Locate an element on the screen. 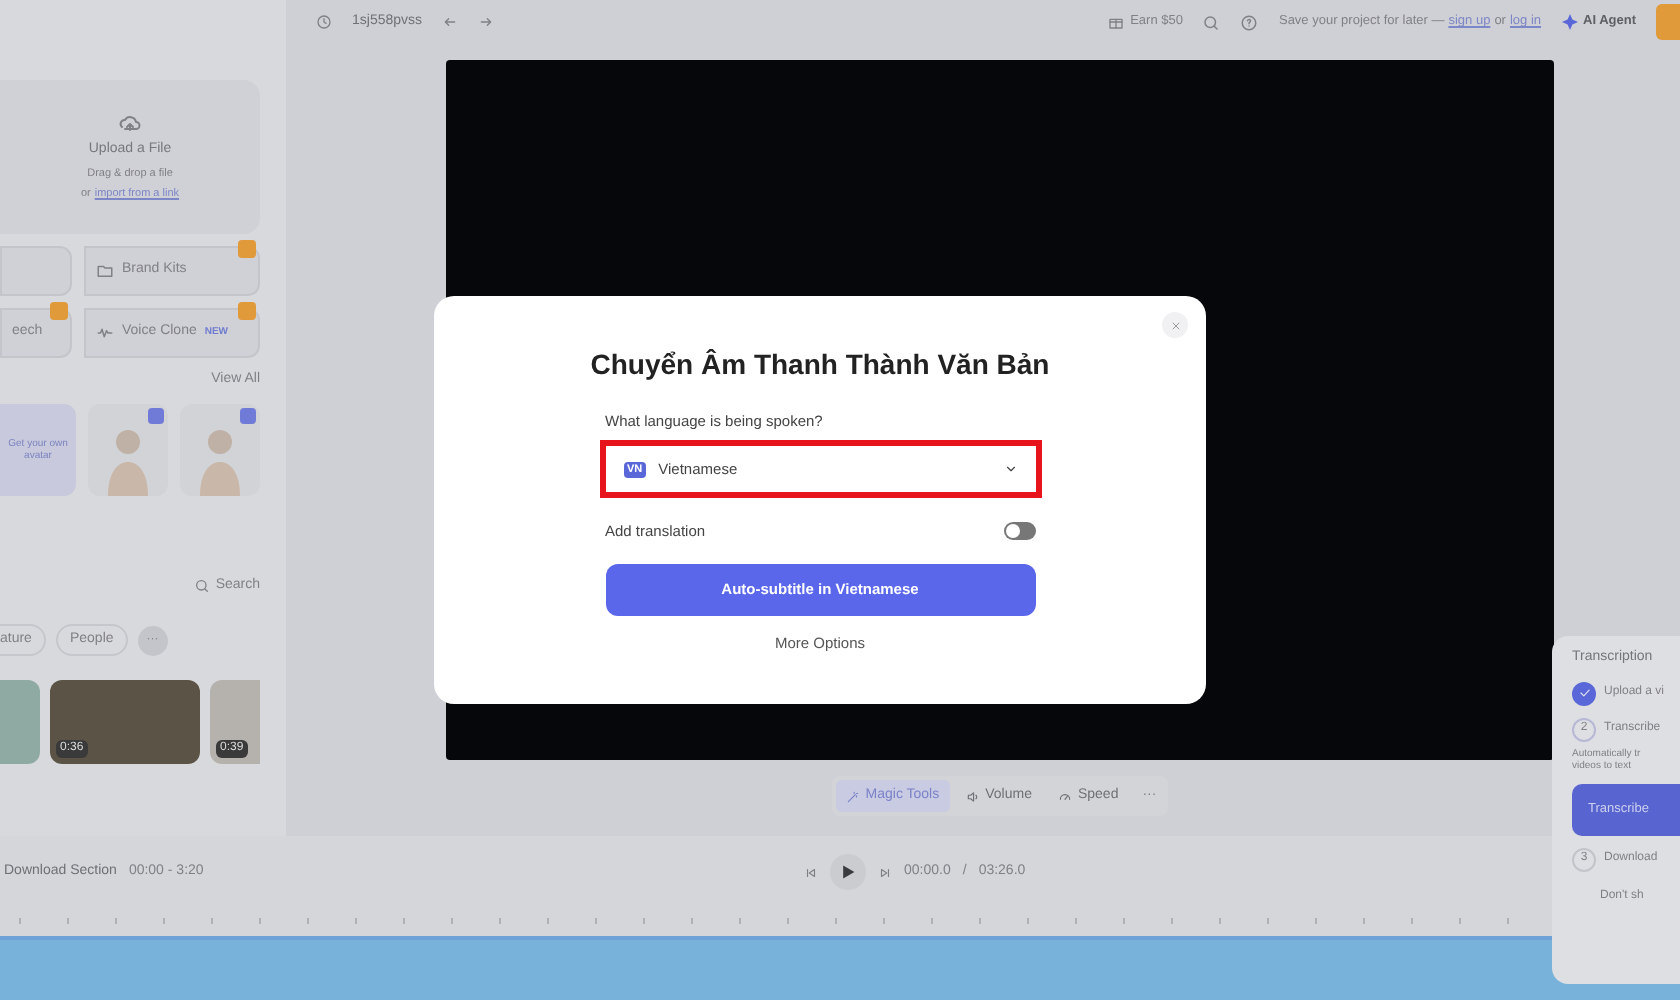 The width and height of the screenshot is (1680, 1000). skip-forward-icon is located at coordinates (885, 872).